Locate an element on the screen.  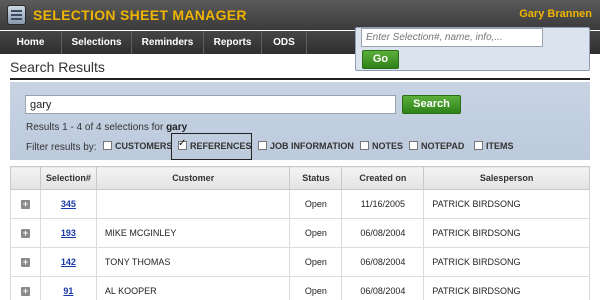
column-header-salesperson: Salesperson is located at coordinates (506, 178).